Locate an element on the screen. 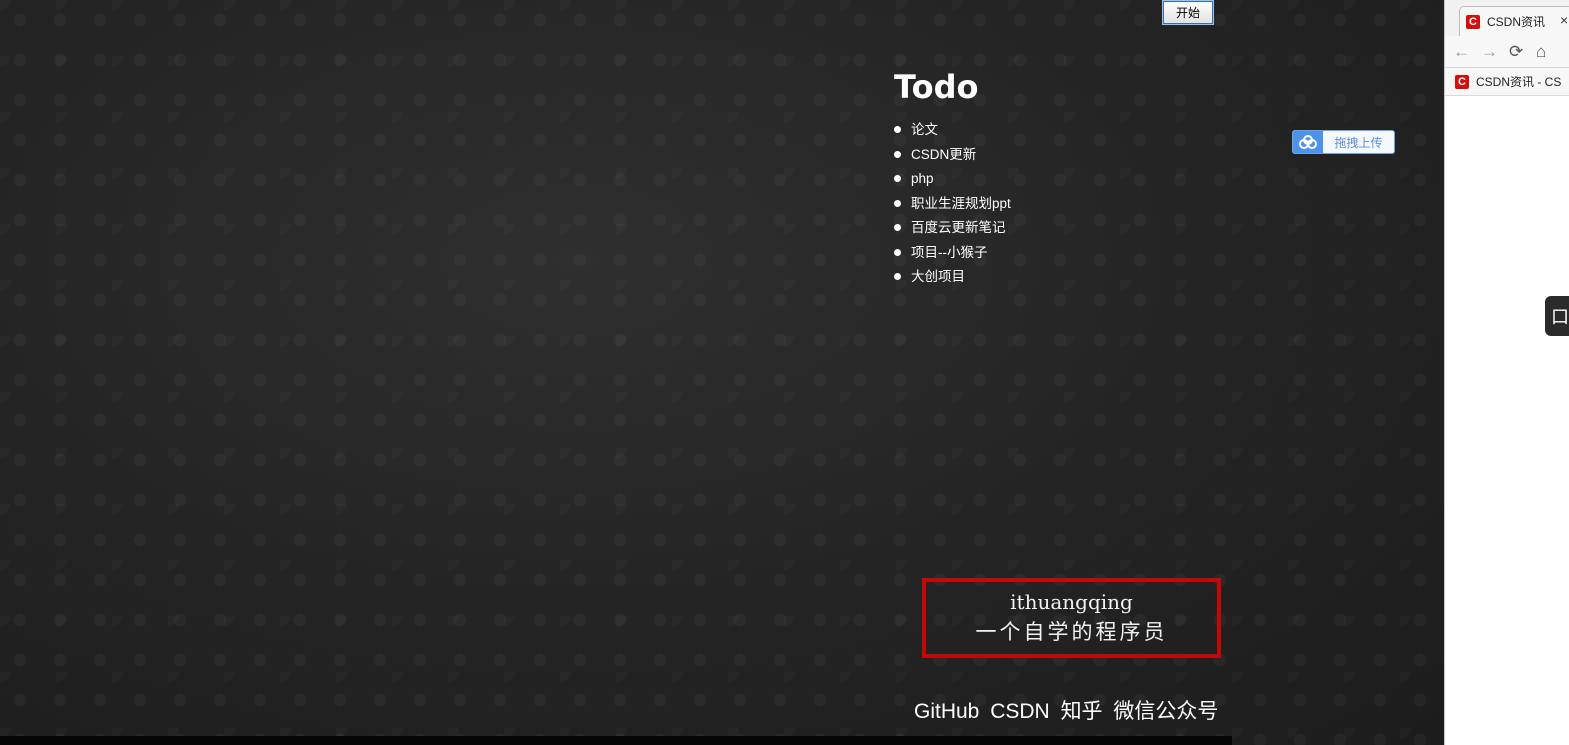 This screenshot has width=1569, height=745. todo-item-label: 职业生涯规划ppt is located at coordinates (961, 203).